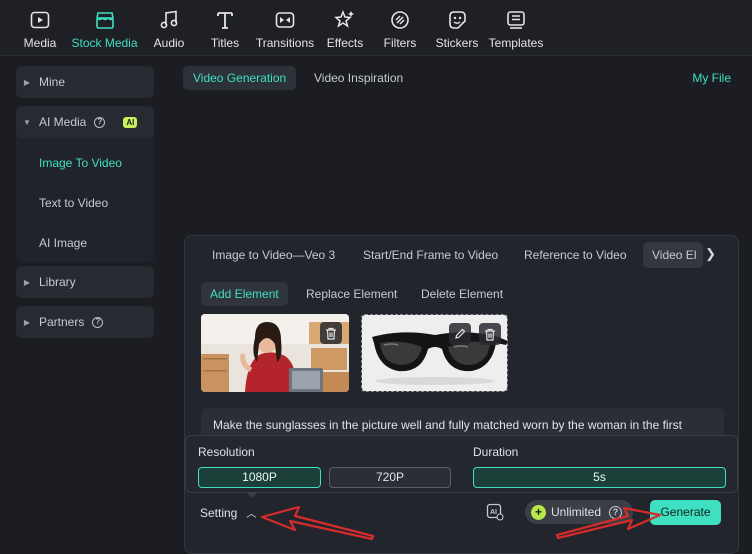 The image size is (752, 554). I want to click on transitions-icon, so click(285, 20).